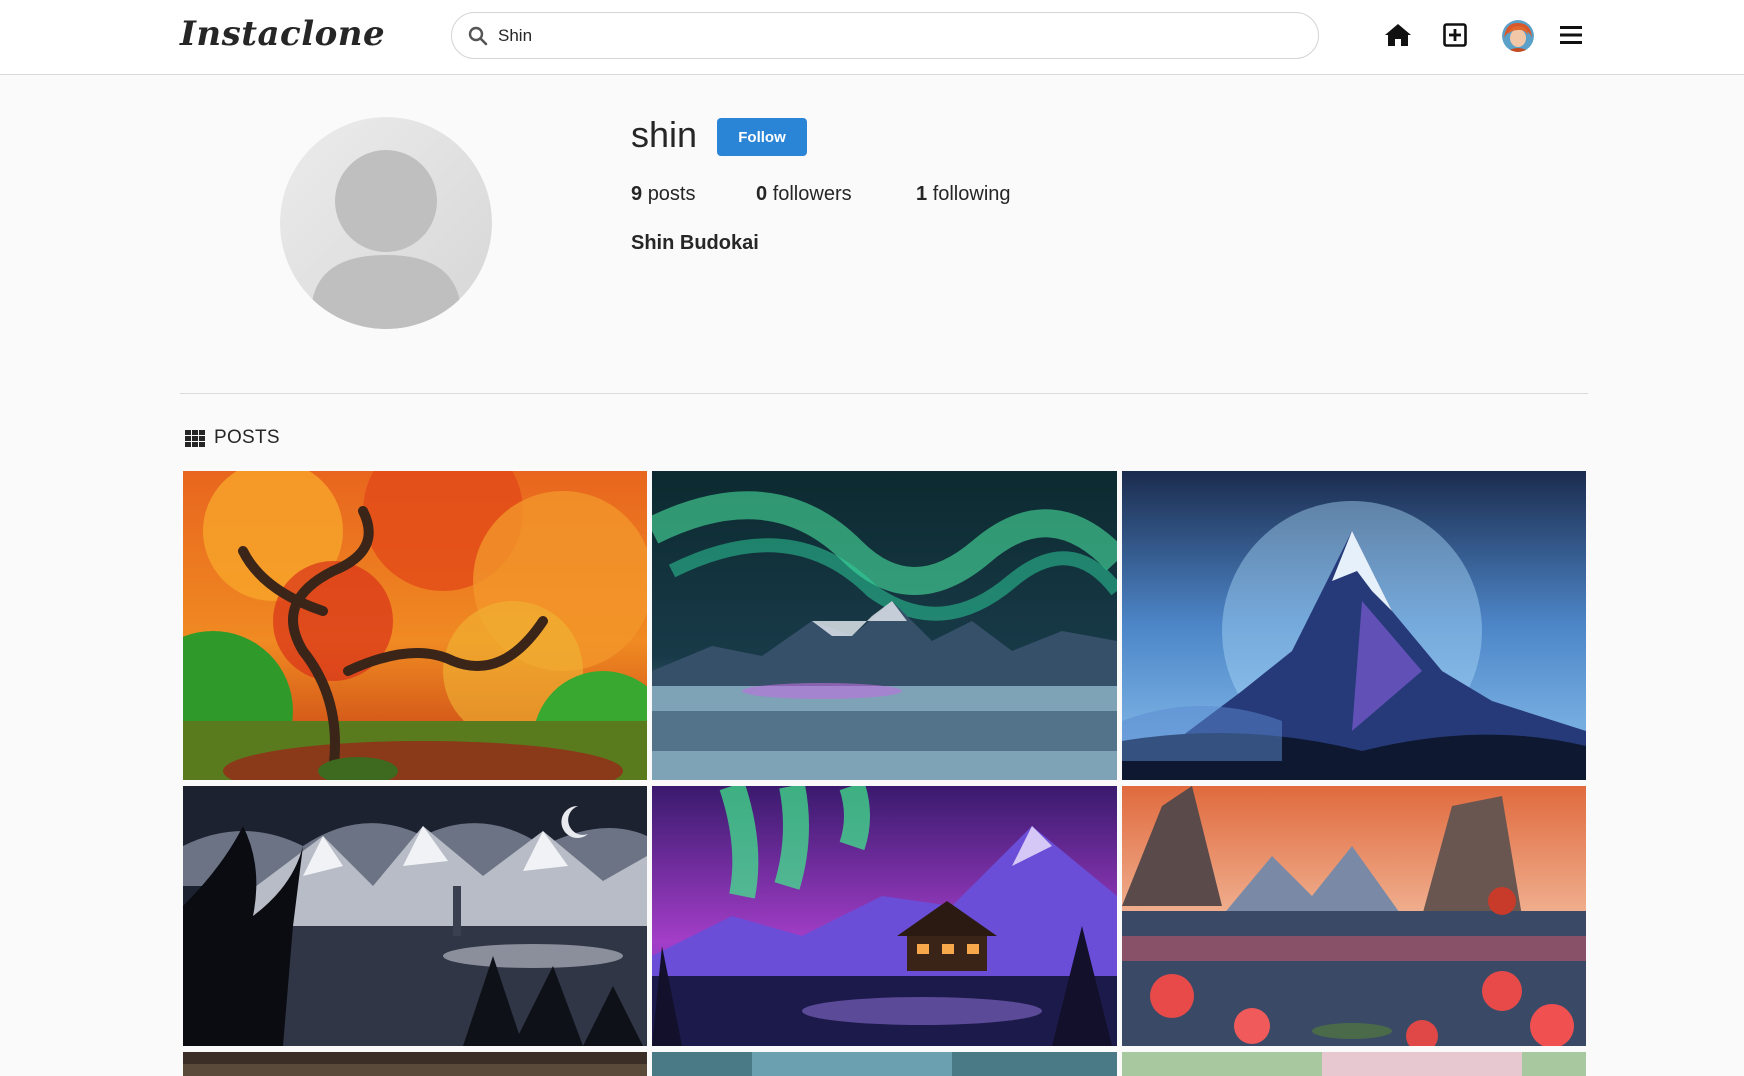 The width and height of the screenshot is (1744, 1076). What do you see at coordinates (884, 393) in the screenshot?
I see `section-divider` at bounding box center [884, 393].